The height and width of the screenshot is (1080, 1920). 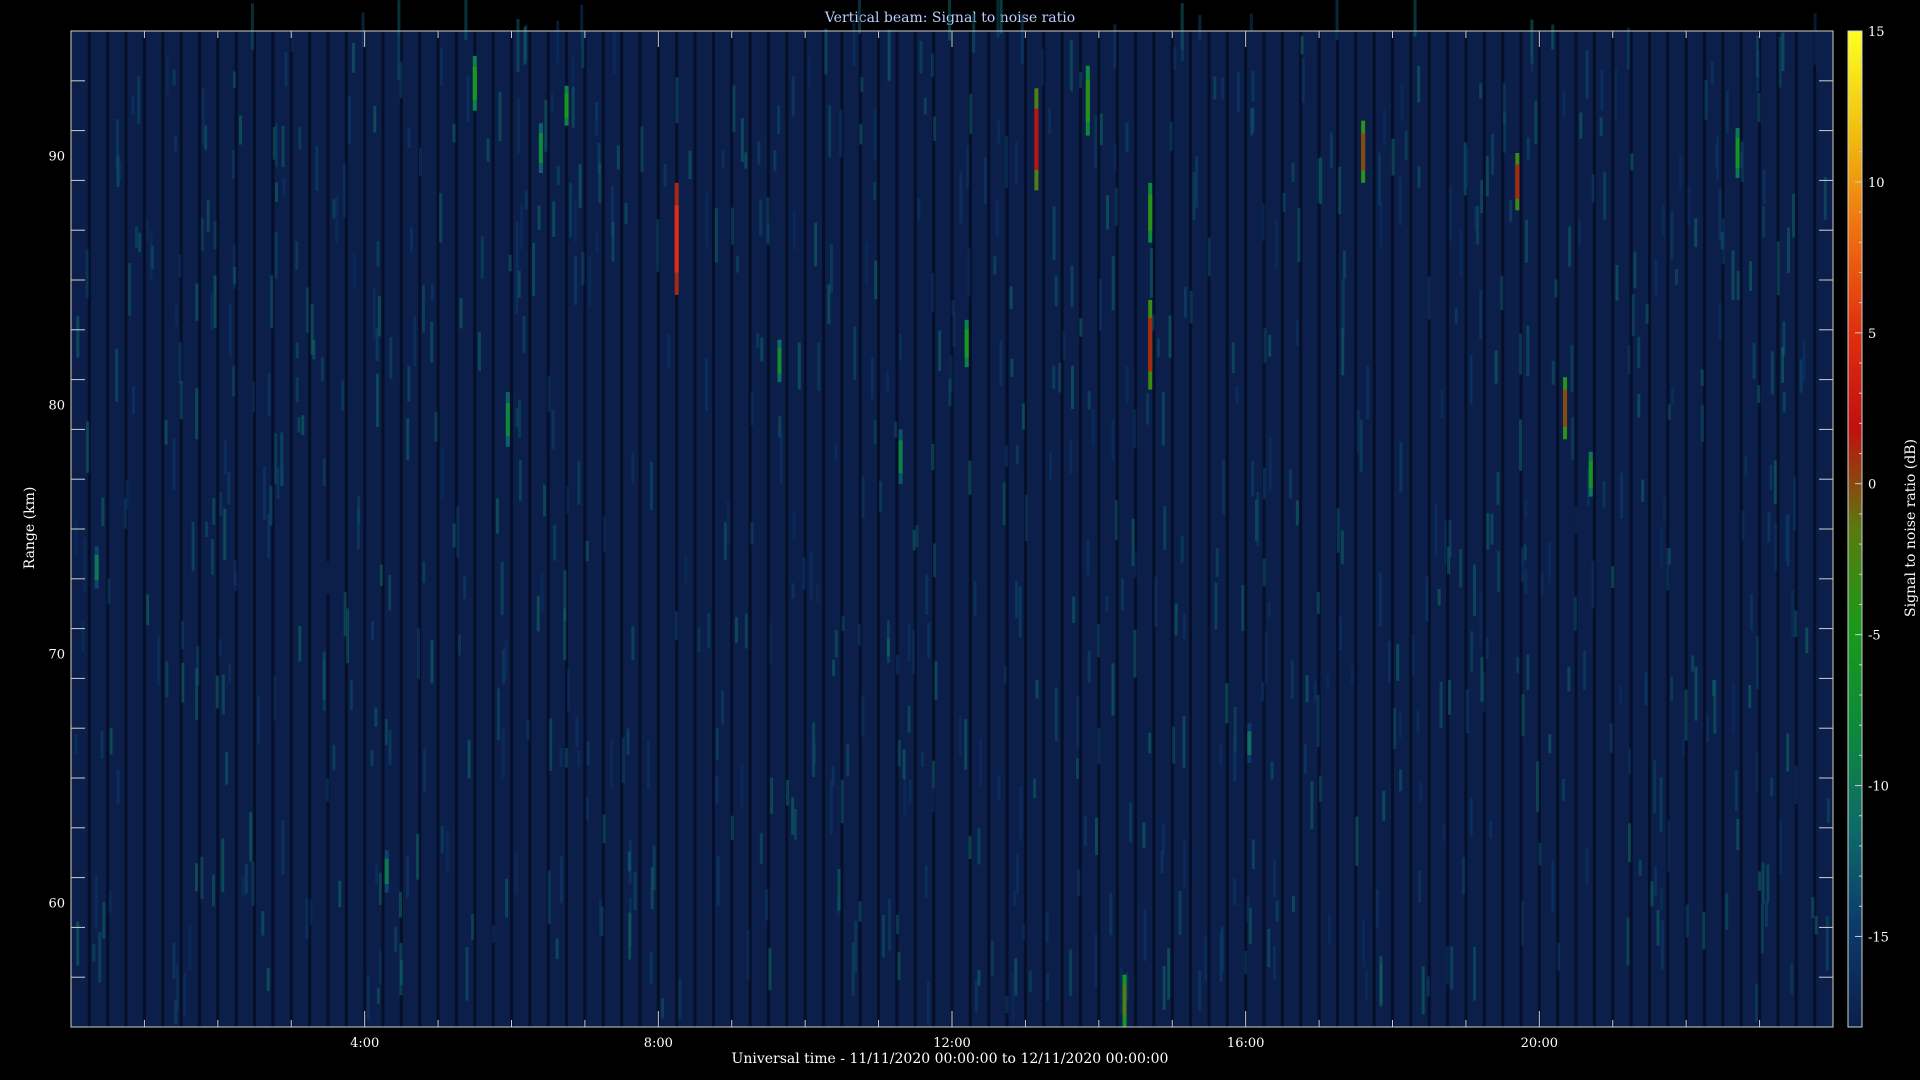 What do you see at coordinates (1855, 529) in the screenshot?
I see `colorbar-gradient` at bounding box center [1855, 529].